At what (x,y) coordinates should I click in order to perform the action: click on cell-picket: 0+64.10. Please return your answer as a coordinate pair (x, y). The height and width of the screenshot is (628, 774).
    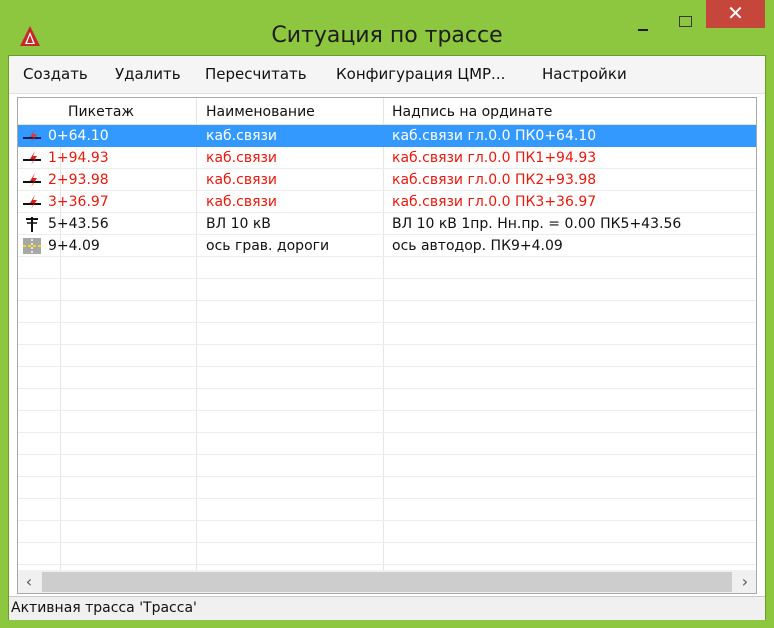
    Looking at the image, I should click on (78, 136).